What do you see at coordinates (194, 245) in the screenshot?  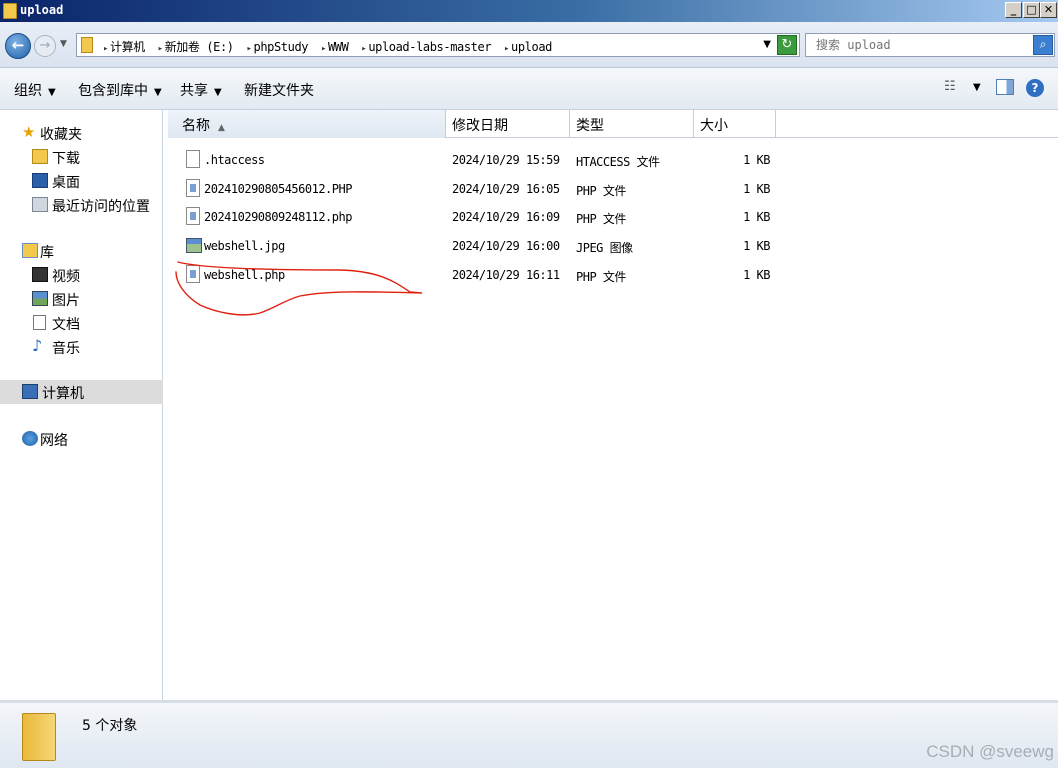 I see `image-file-icon` at bounding box center [194, 245].